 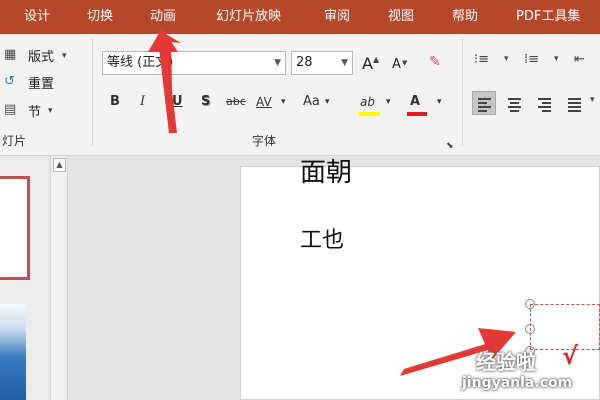 I want to click on dialog-launcher-icon: ⬊, so click(x=450, y=146).